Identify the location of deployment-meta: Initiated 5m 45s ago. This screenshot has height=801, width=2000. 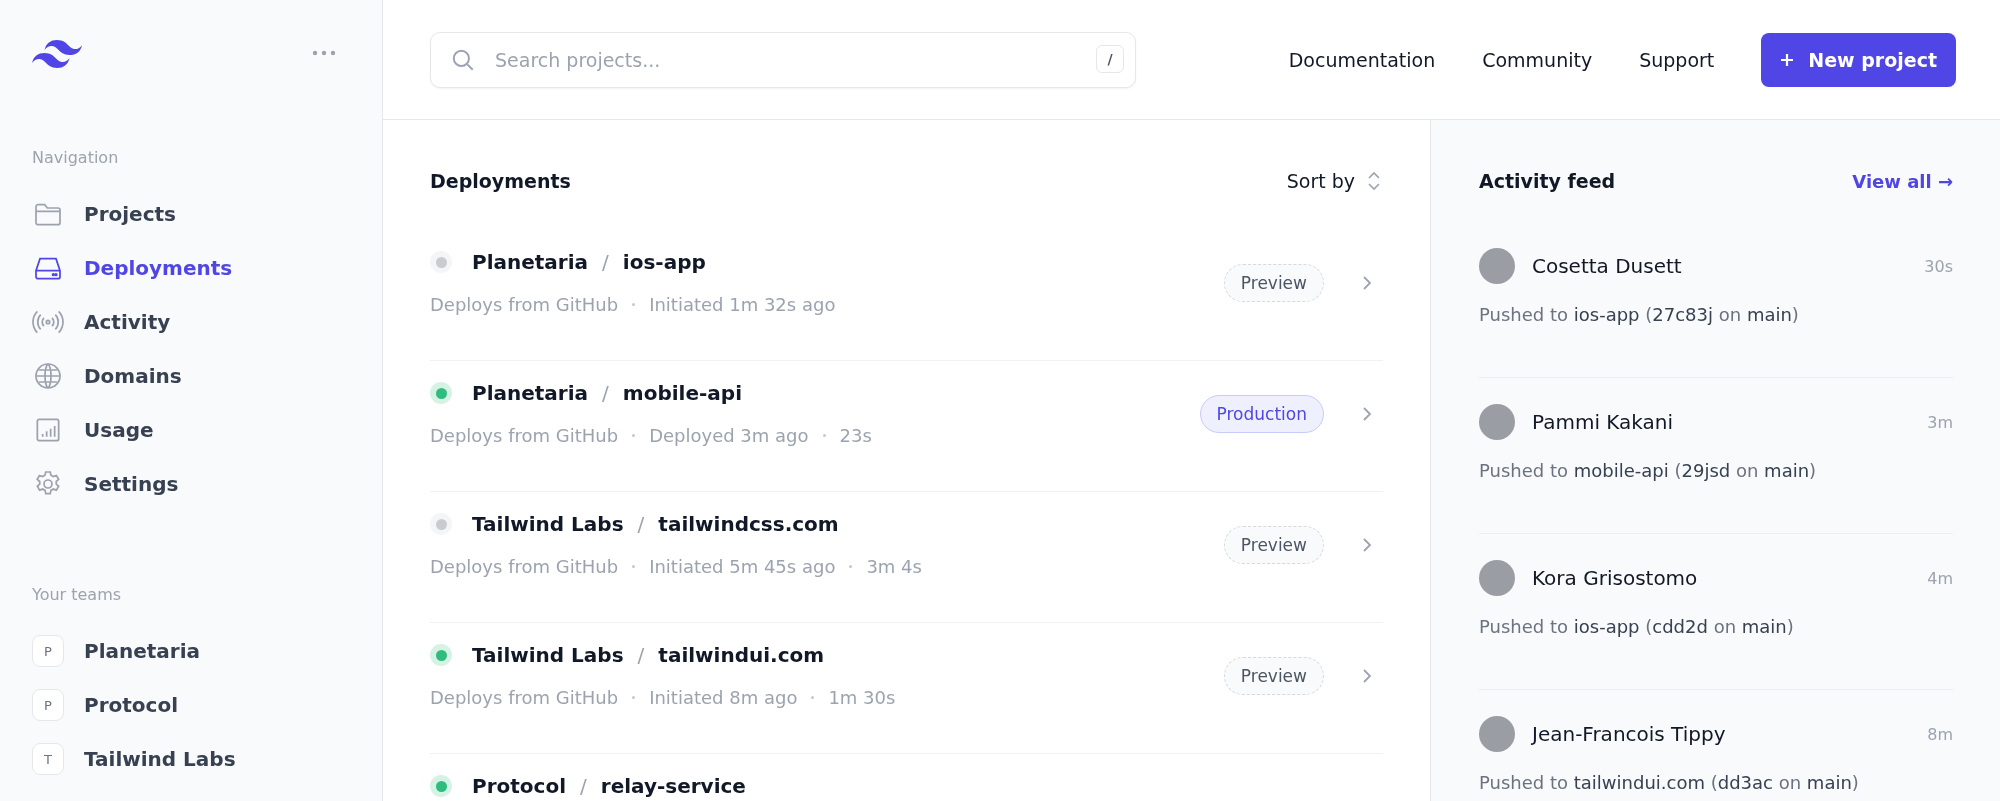
(742, 566).